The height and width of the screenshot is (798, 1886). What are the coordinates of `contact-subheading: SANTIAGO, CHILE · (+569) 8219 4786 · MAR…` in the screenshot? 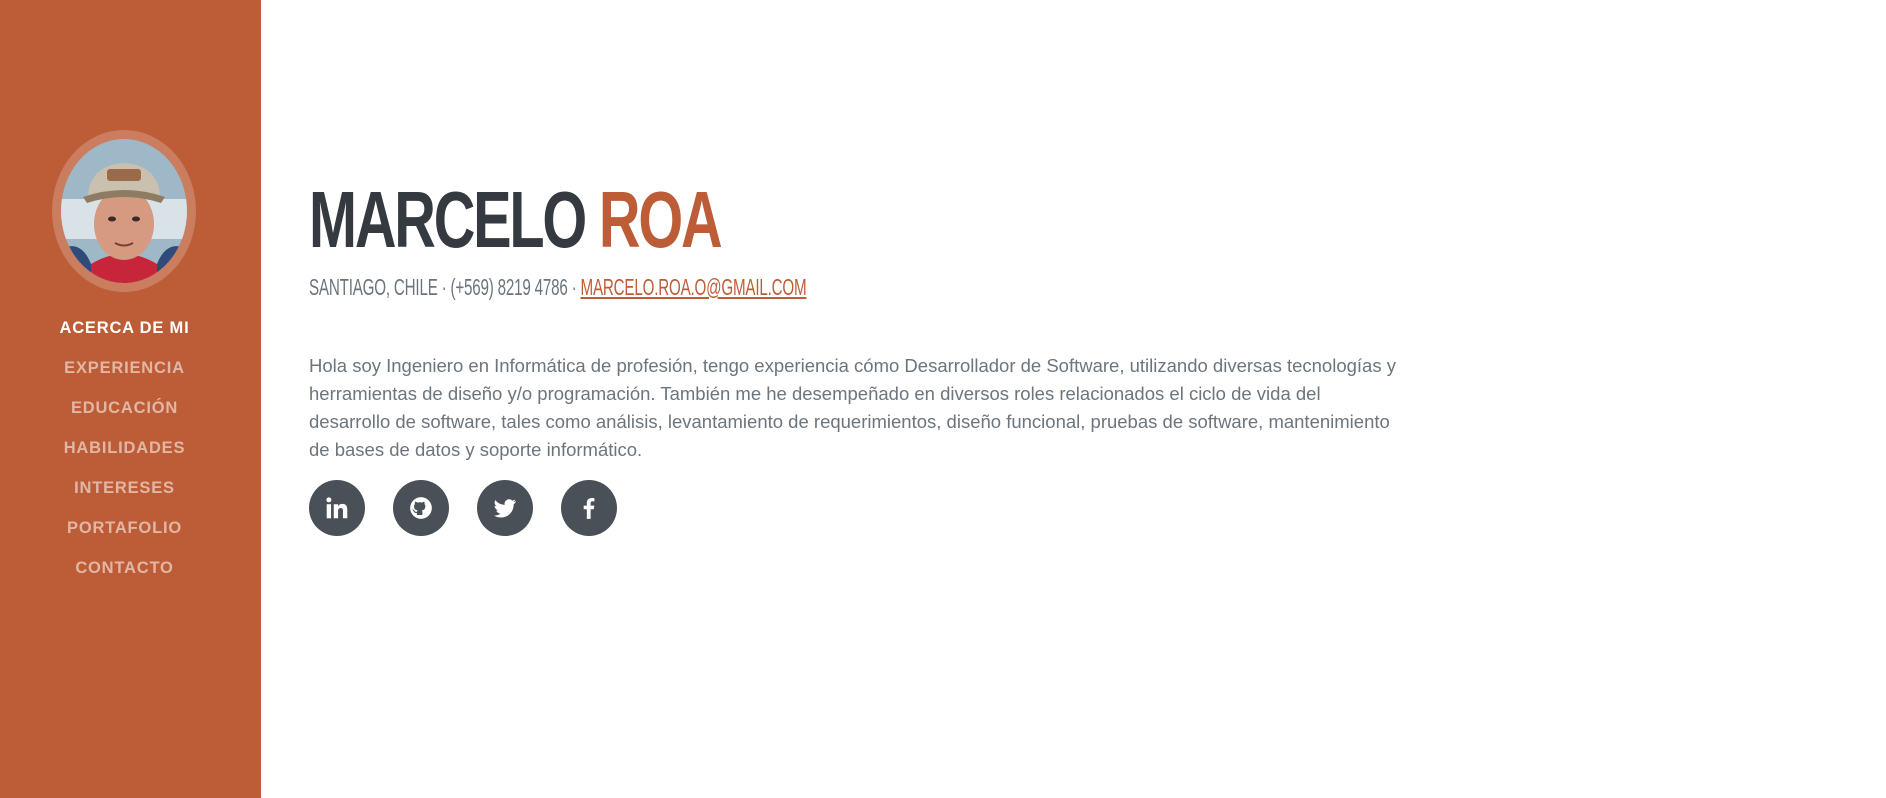 It's located at (558, 287).